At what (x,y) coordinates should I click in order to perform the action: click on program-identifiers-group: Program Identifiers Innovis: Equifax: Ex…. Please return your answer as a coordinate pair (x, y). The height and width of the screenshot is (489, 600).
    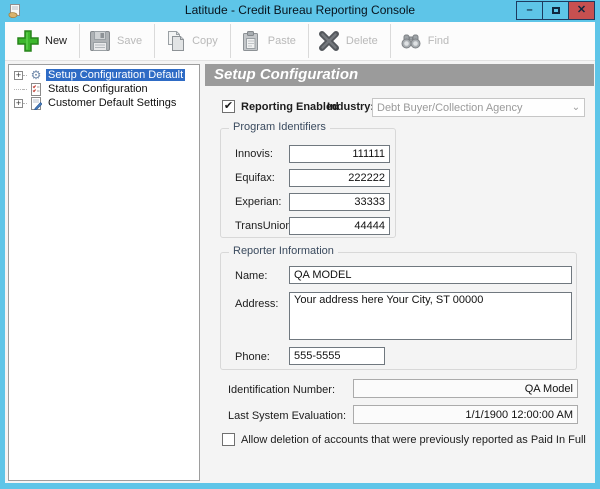
    Looking at the image, I should click on (308, 179).